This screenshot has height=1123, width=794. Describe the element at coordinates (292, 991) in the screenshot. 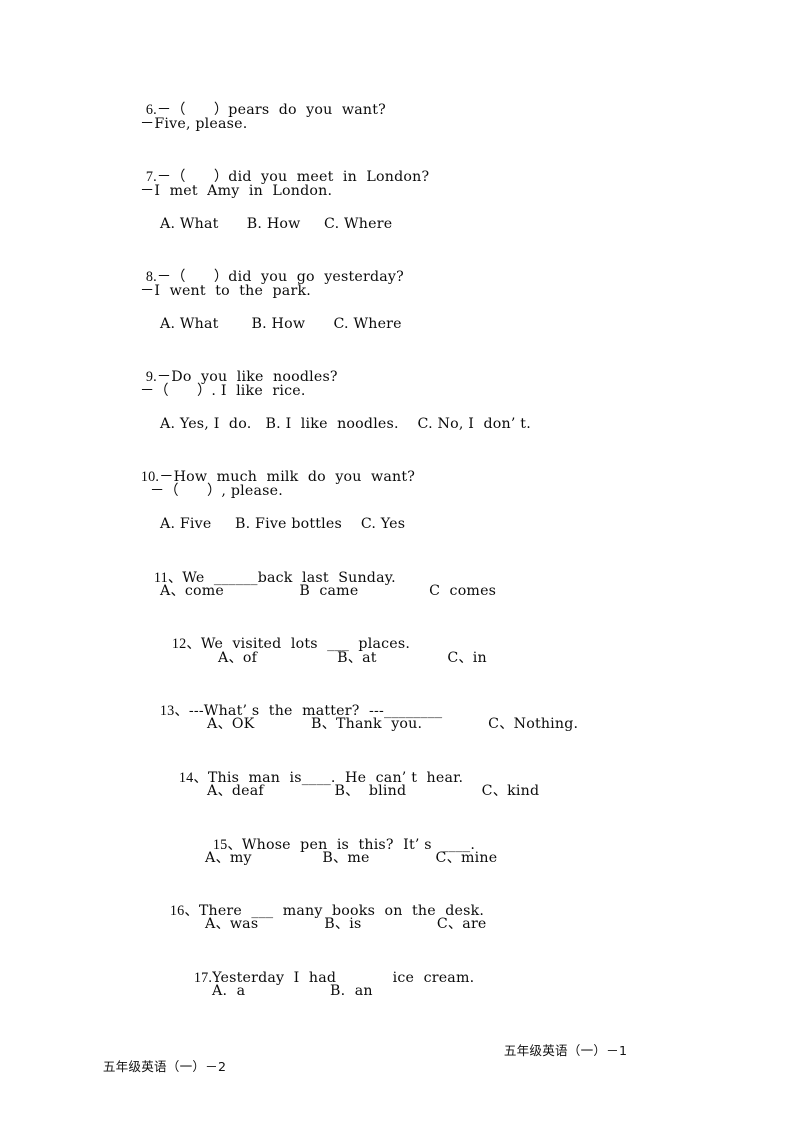

I see `question-17-options: A. a B. an` at that location.